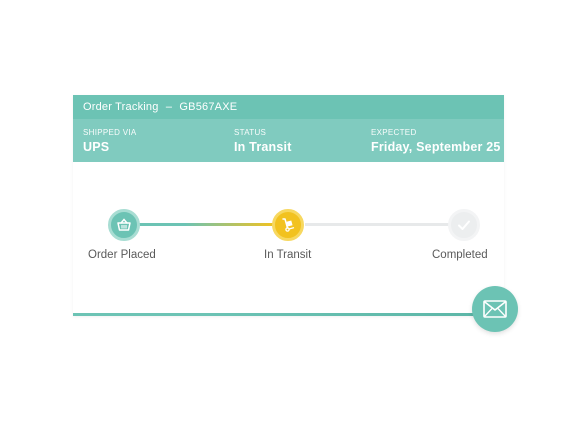 The image size is (577, 433). What do you see at coordinates (122, 255) in the screenshot?
I see `step-label-order-placed: Order Placed` at bounding box center [122, 255].